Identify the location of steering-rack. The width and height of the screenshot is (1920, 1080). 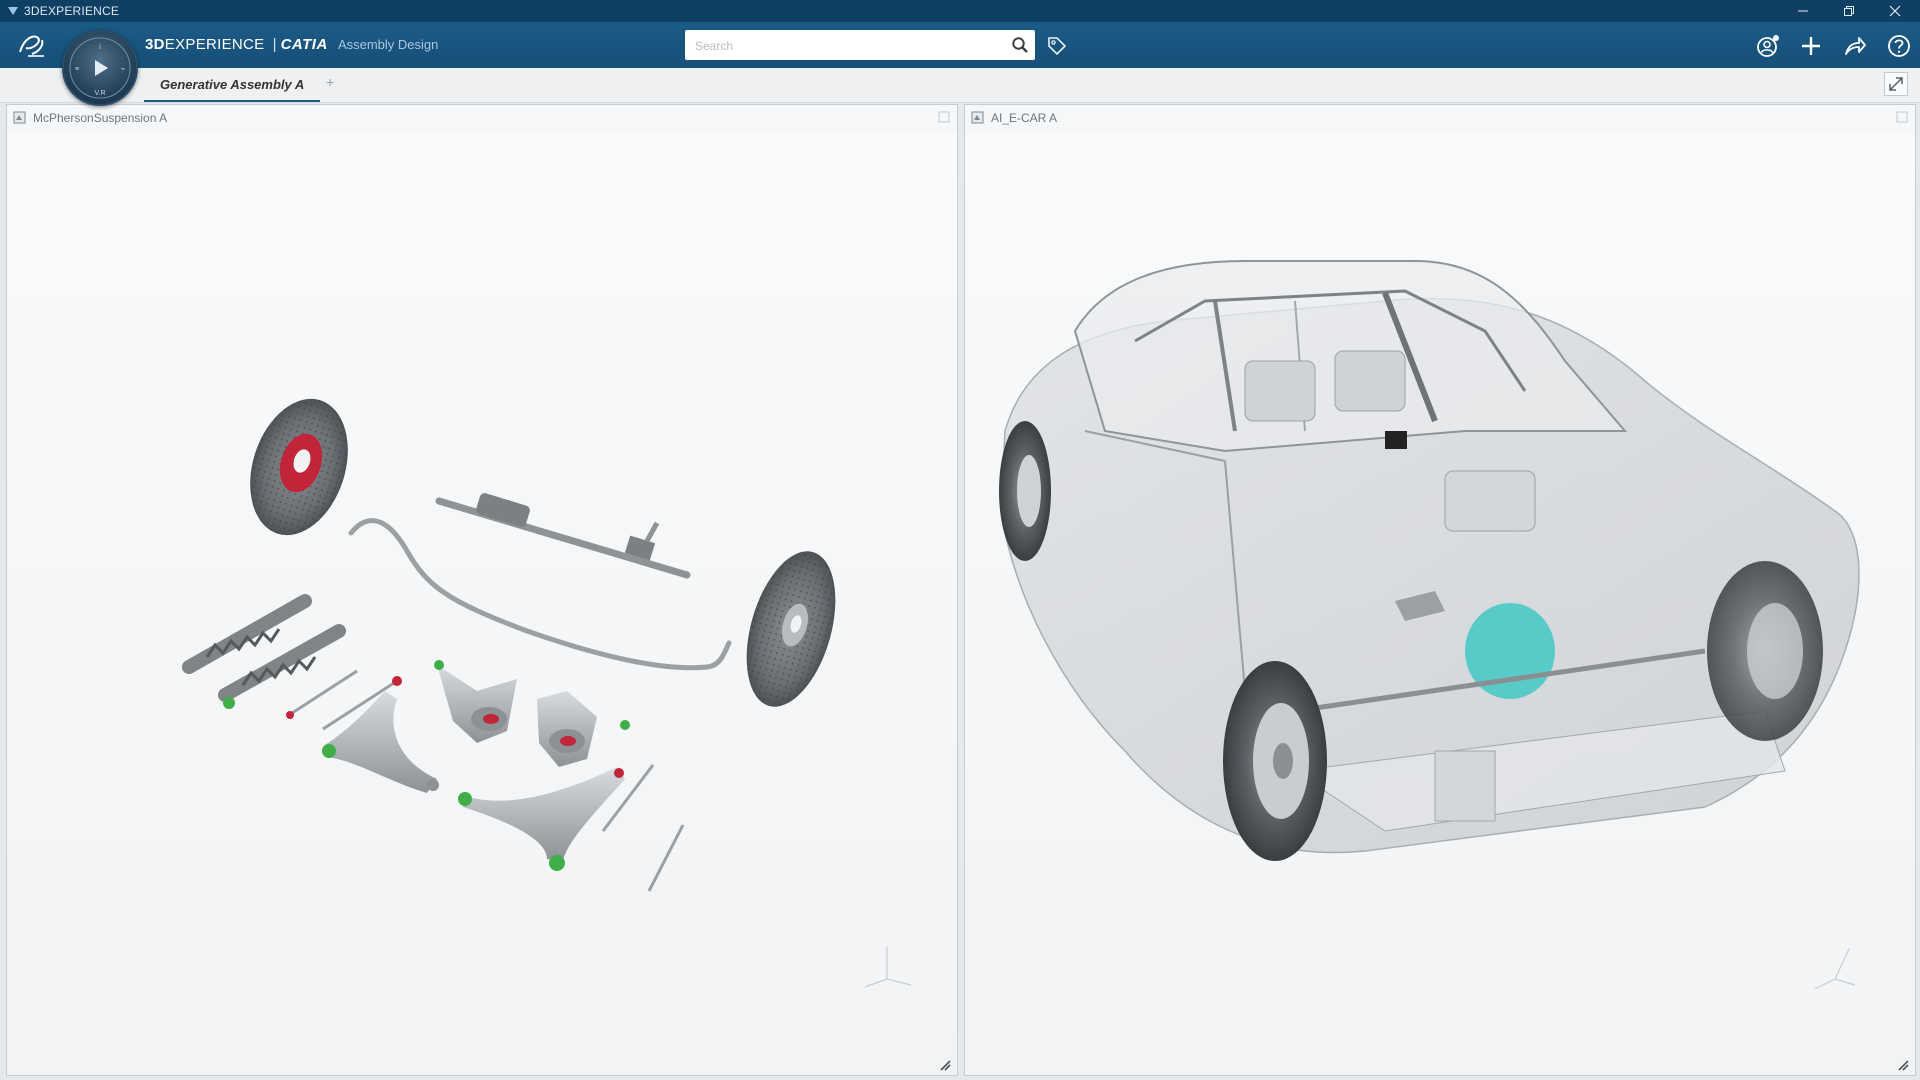
(563, 535).